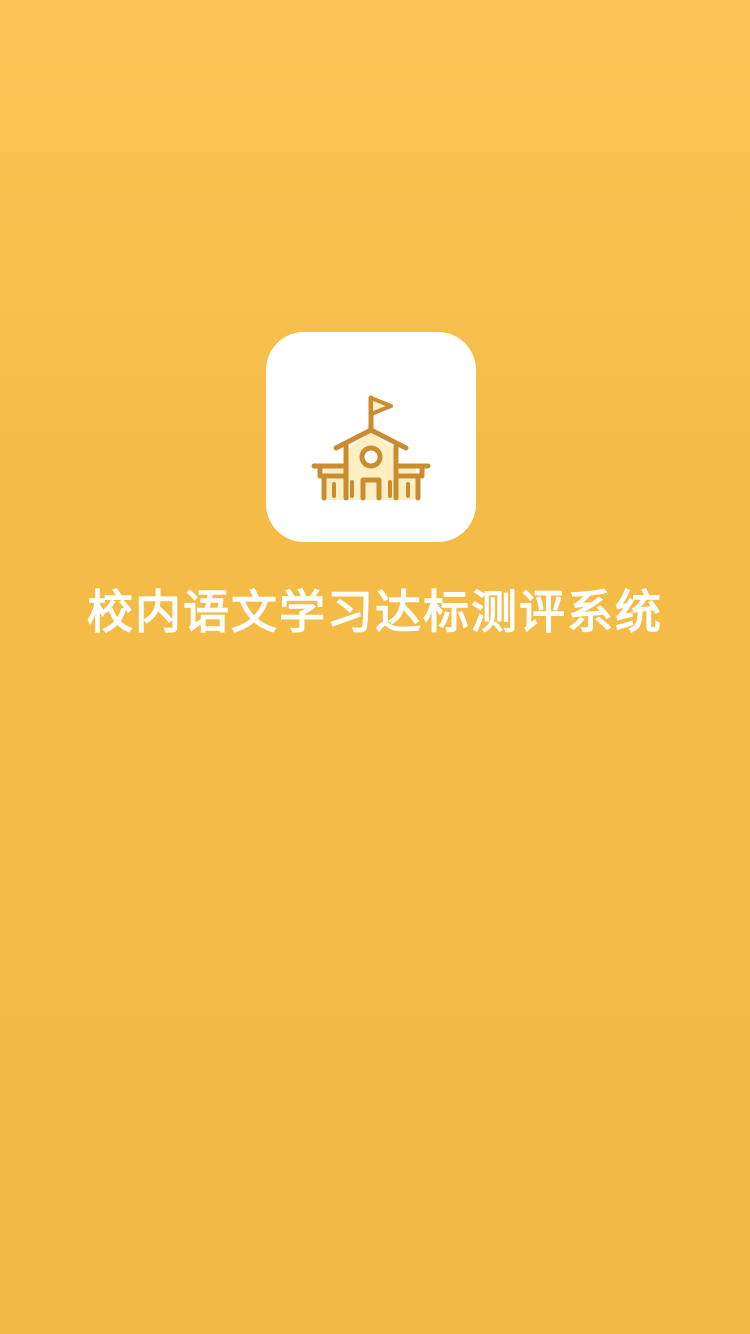  Describe the element at coordinates (375, 612) in the screenshot. I see `app-title: 校内语文学习达标测评系统` at that location.